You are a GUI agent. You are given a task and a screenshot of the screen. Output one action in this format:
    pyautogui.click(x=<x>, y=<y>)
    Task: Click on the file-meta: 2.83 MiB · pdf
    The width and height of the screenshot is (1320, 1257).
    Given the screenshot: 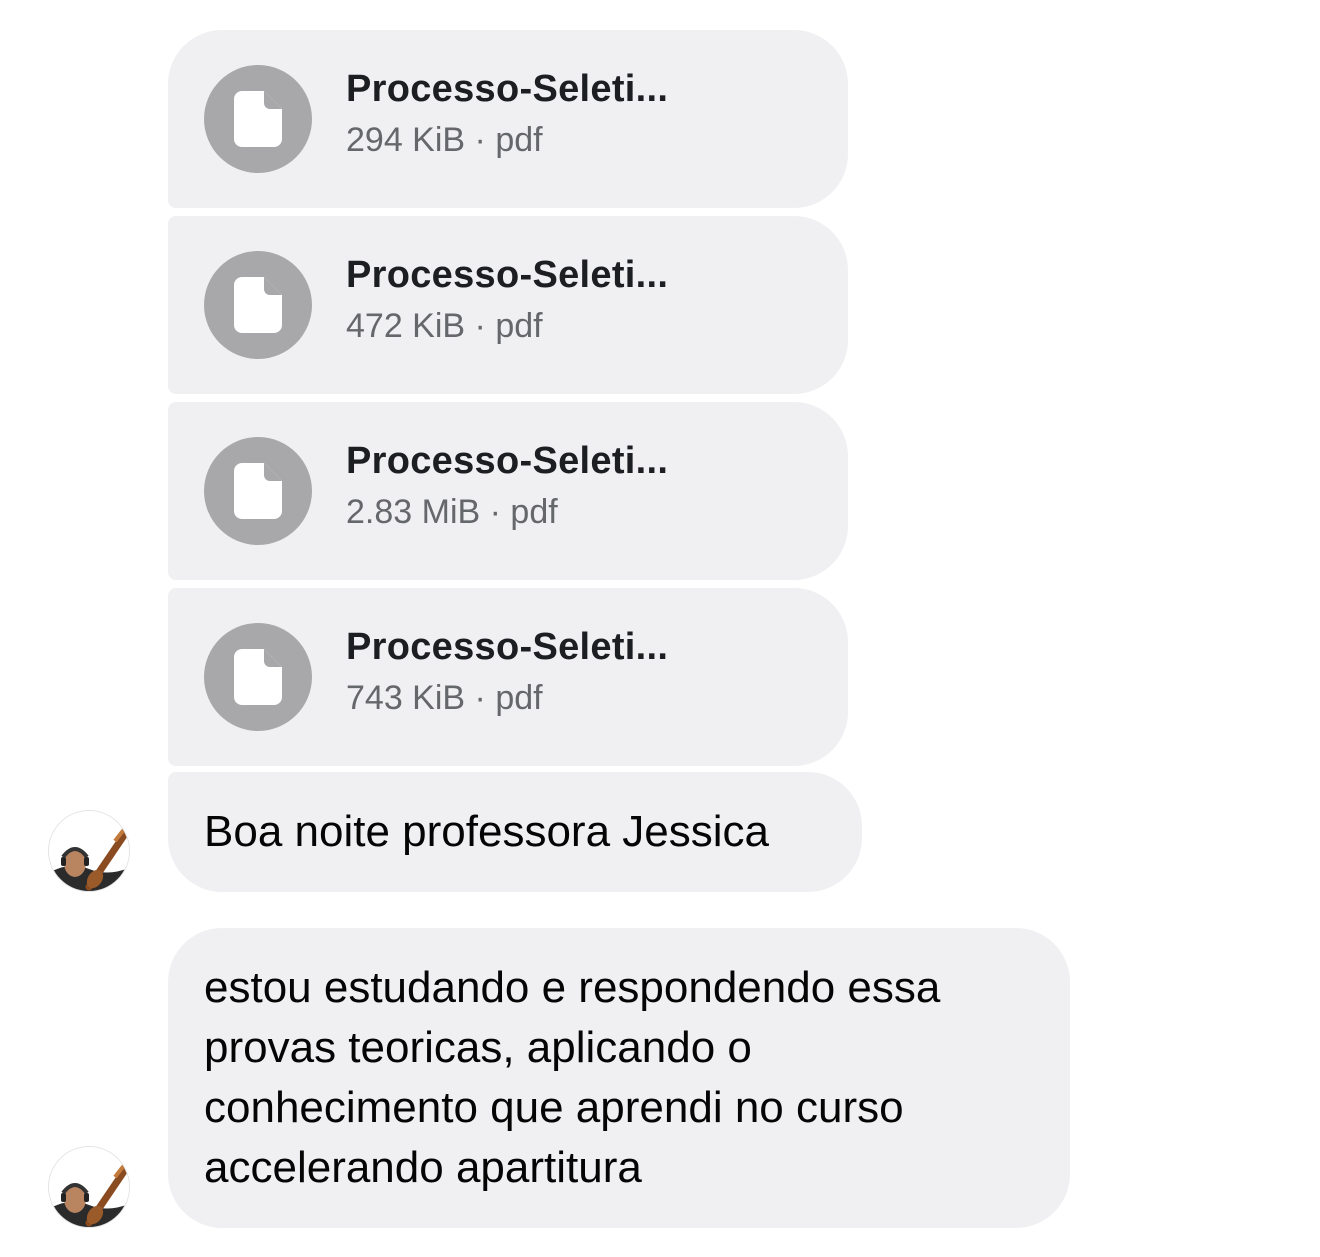 What is the action you would take?
    pyautogui.click(x=452, y=512)
    